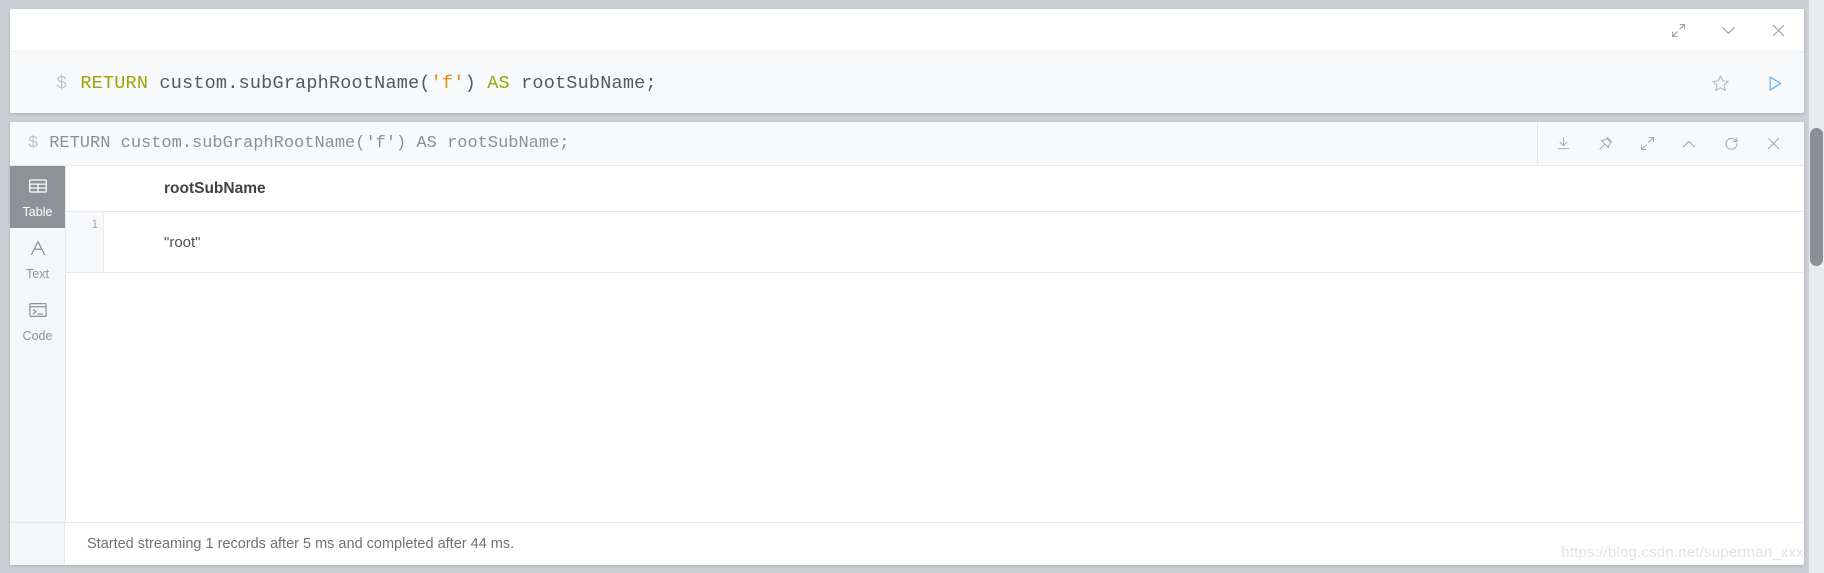  Describe the element at coordinates (1689, 143) in the screenshot. I see `chevron-up-icon` at that location.